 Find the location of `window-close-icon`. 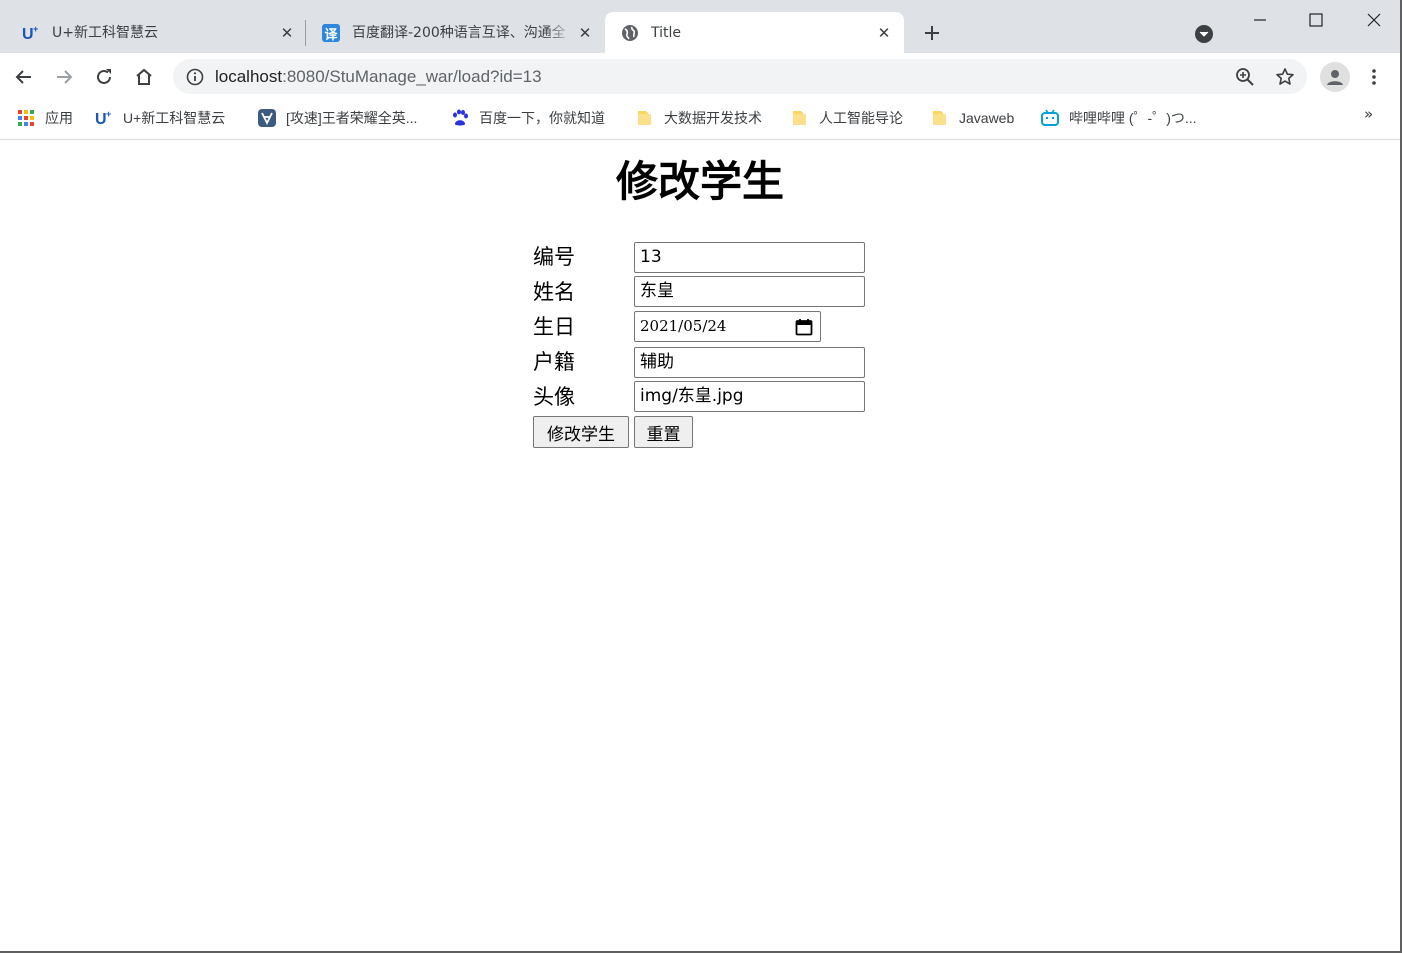

window-close-icon is located at coordinates (1374, 20).